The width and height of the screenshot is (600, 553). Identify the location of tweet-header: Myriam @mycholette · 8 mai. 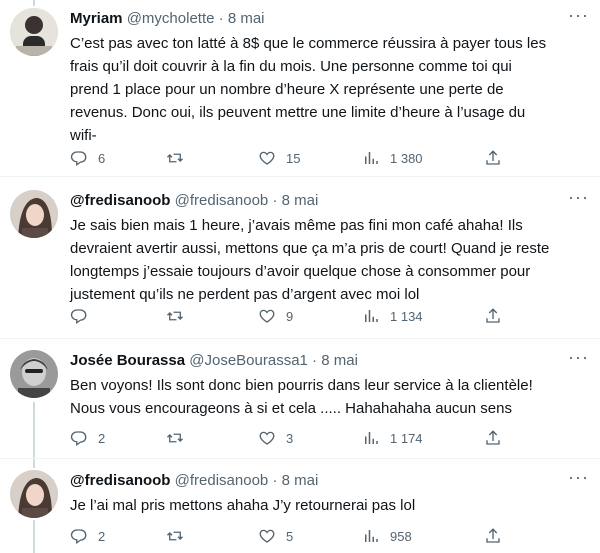
(167, 19).